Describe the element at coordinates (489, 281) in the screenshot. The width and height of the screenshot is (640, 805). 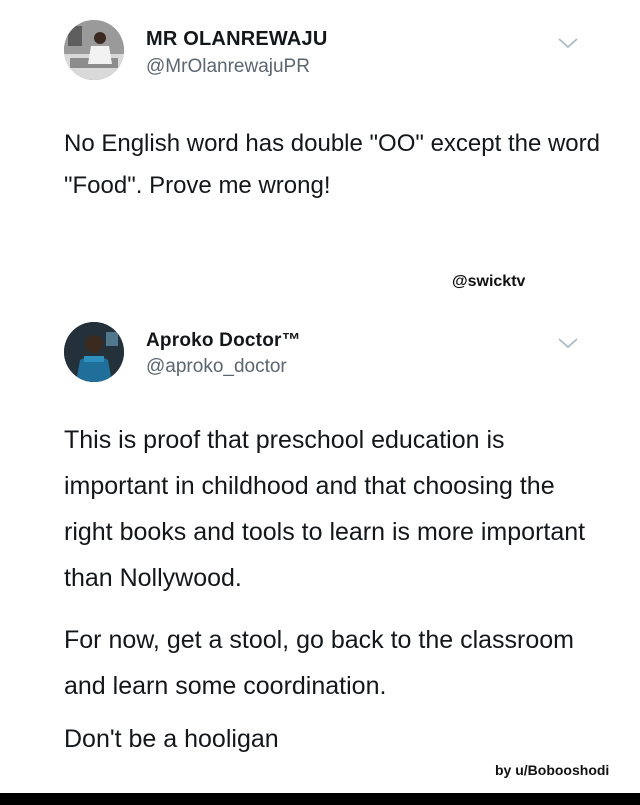
I see `watermark-handle: @swicktv` at that location.